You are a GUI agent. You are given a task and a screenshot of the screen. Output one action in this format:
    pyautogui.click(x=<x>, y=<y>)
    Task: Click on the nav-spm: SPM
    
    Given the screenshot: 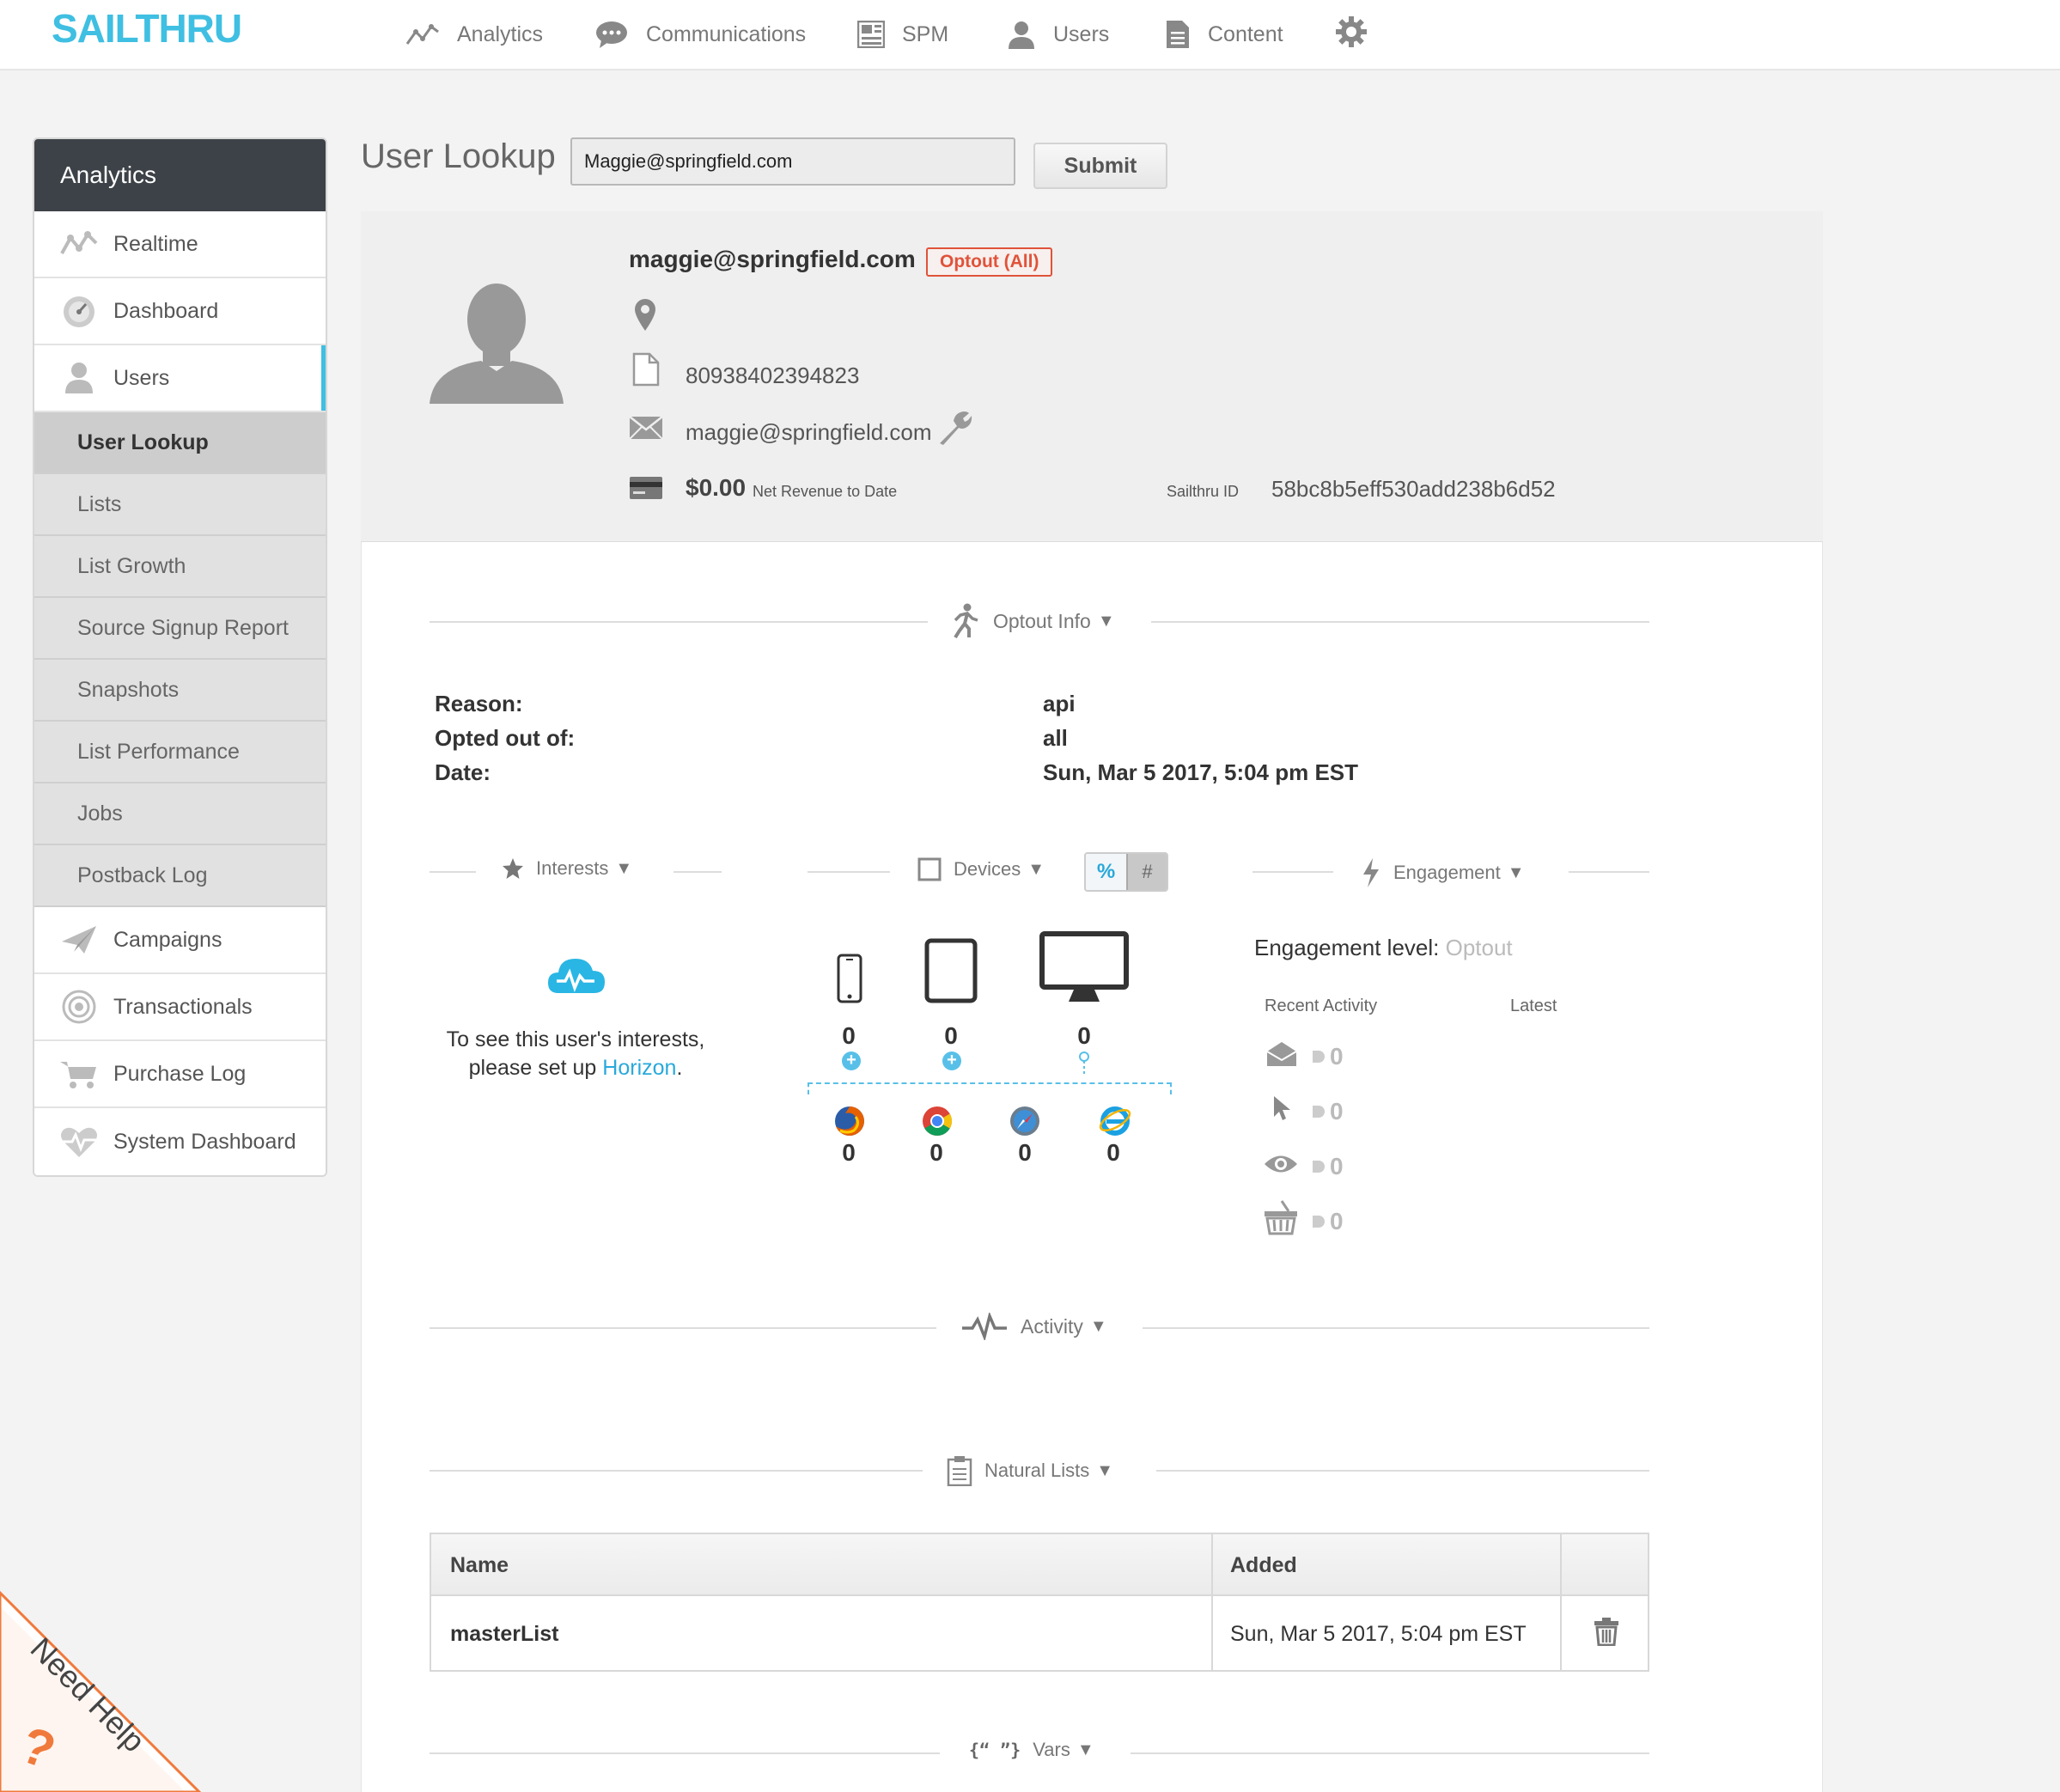 What is the action you would take?
    pyautogui.click(x=903, y=34)
    